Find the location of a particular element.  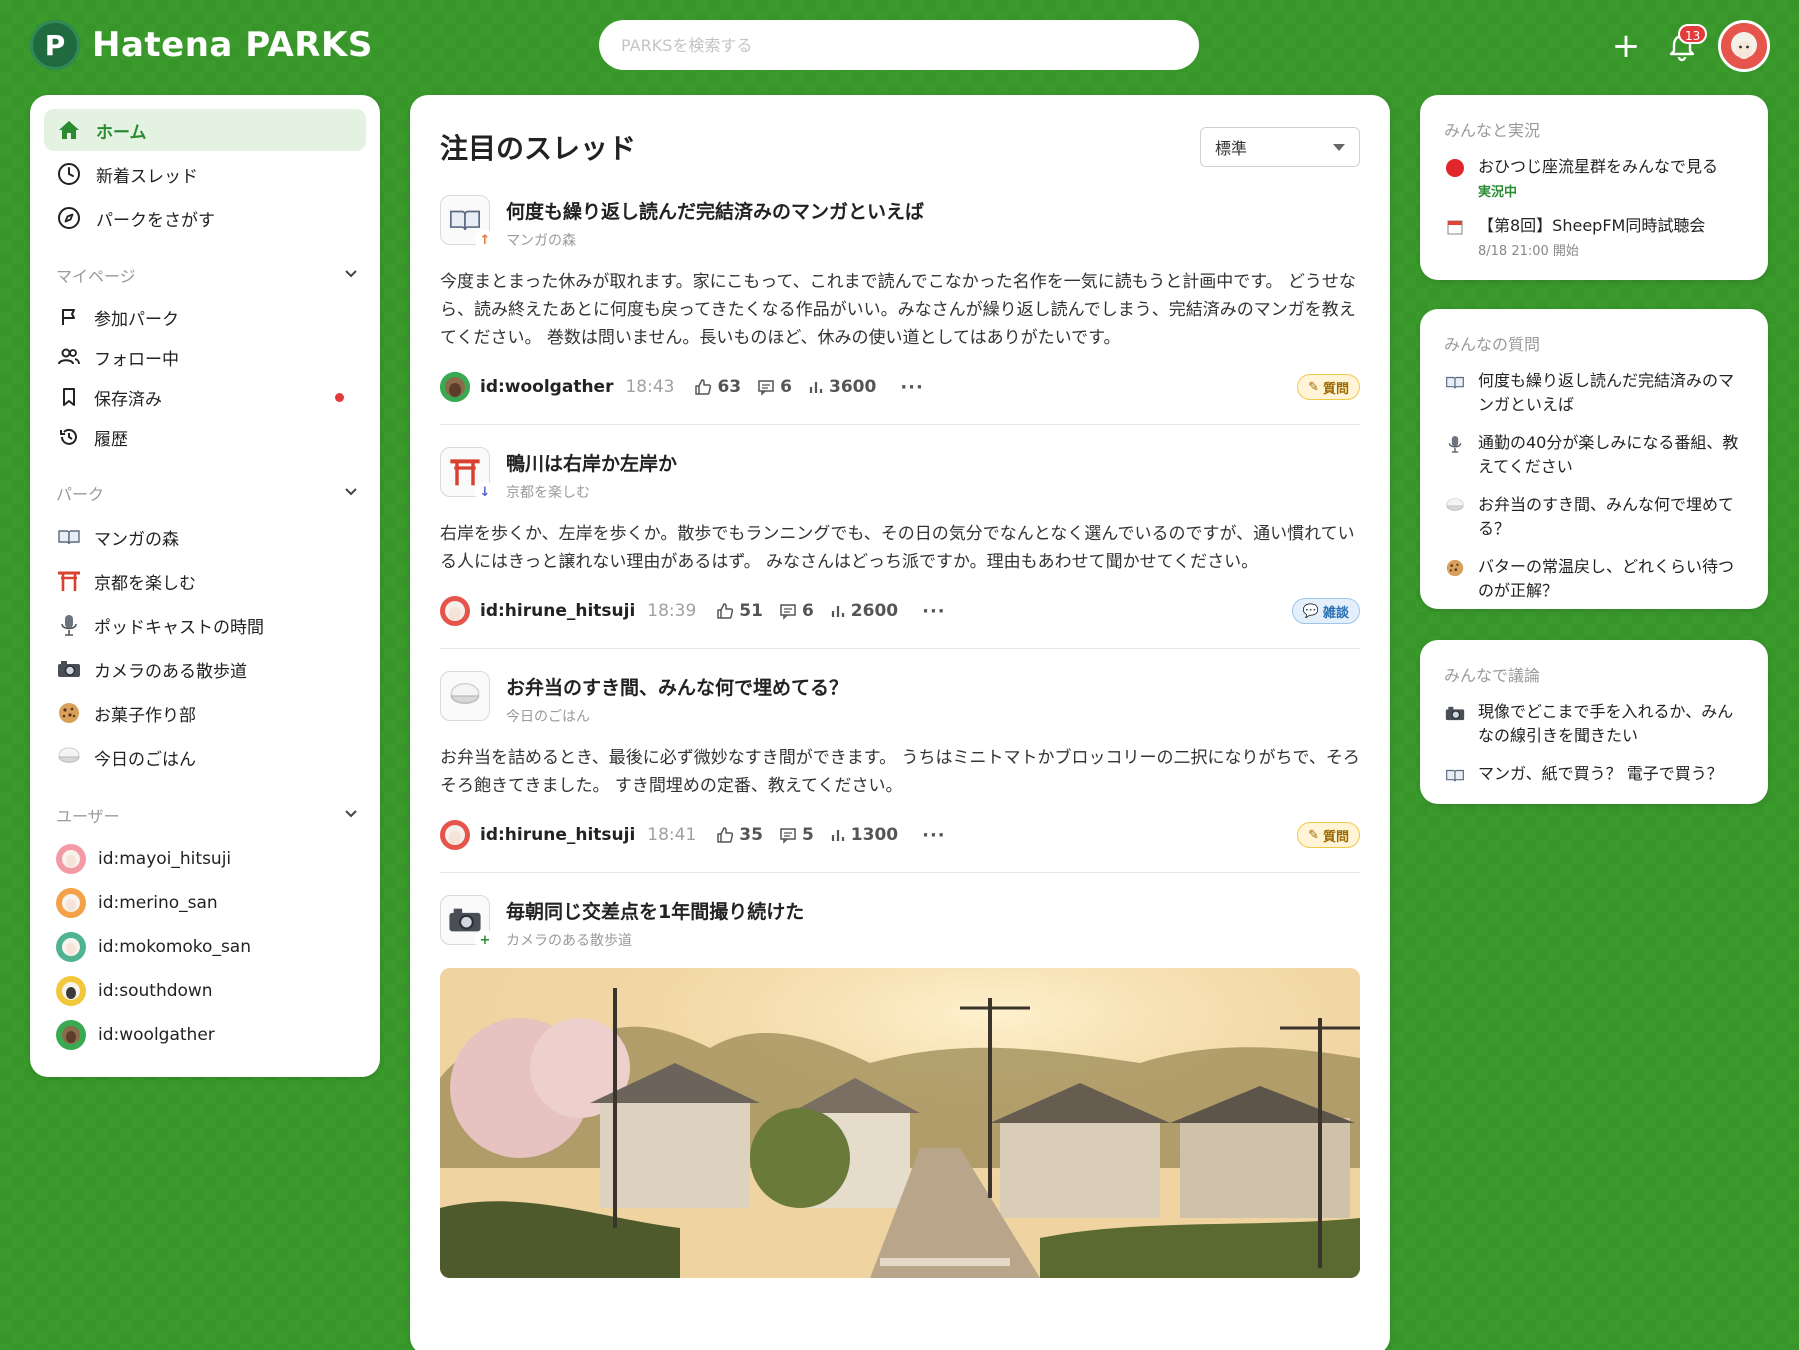

comment-count: 6 is located at coordinates (807, 611).